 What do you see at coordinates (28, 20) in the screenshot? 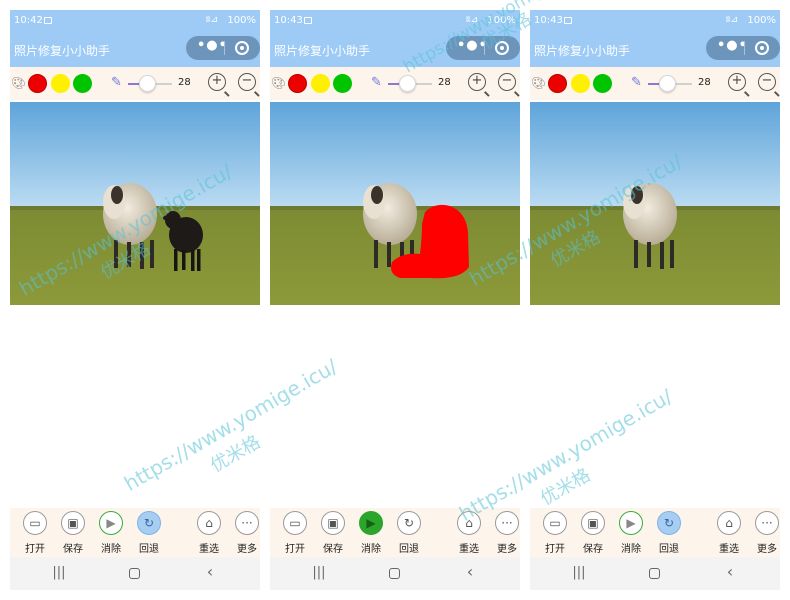
I see `status-time: 10:42` at bounding box center [28, 20].